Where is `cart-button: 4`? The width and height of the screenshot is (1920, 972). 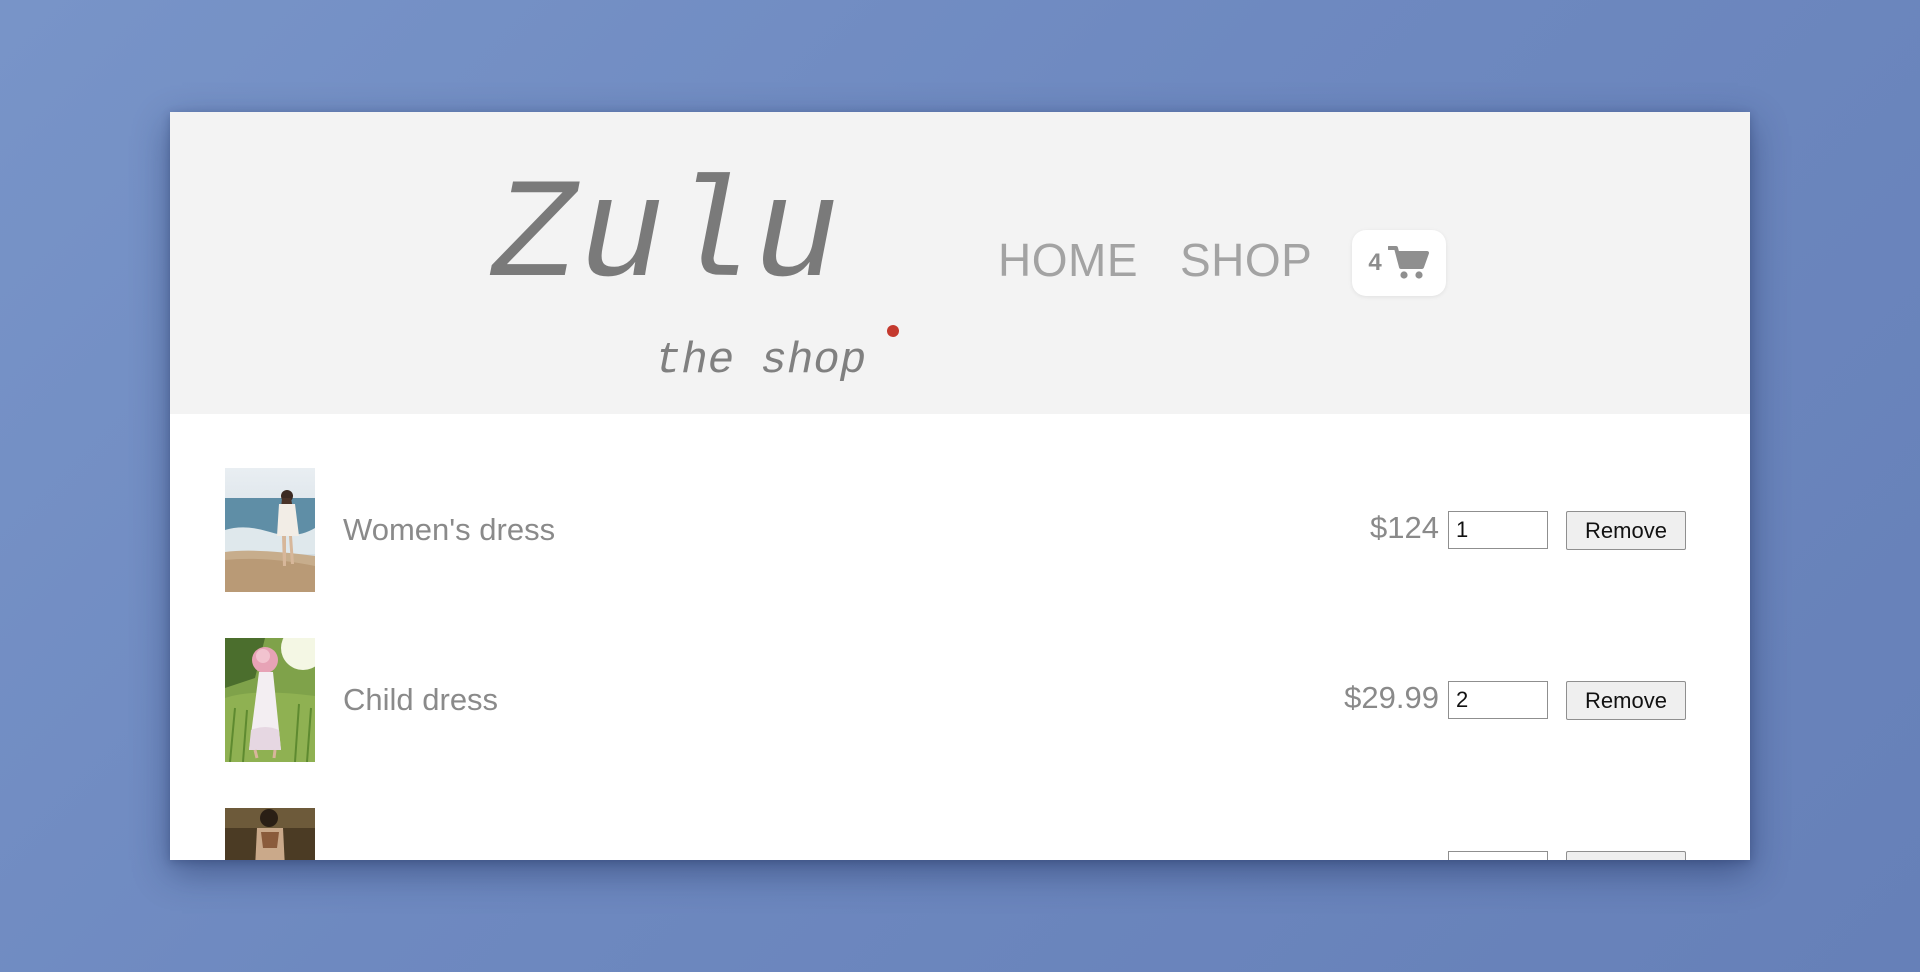
cart-button: 4 is located at coordinates (1399, 263).